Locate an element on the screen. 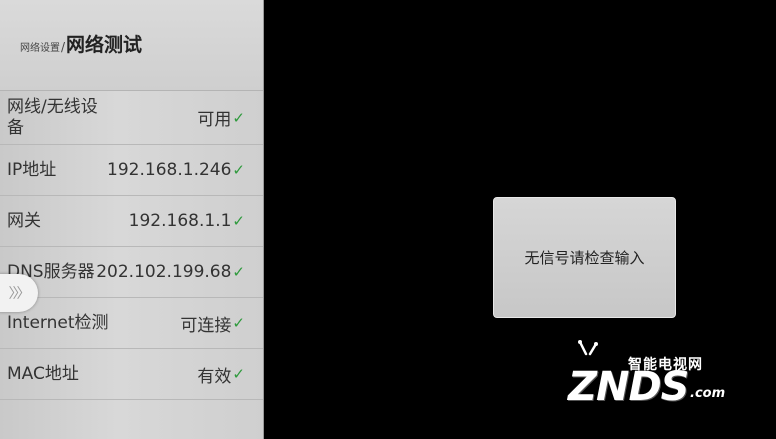 This screenshot has height=439, width=776. breadcrumb: 网络设置 / 网络测试 is located at coordinates (81, 43).